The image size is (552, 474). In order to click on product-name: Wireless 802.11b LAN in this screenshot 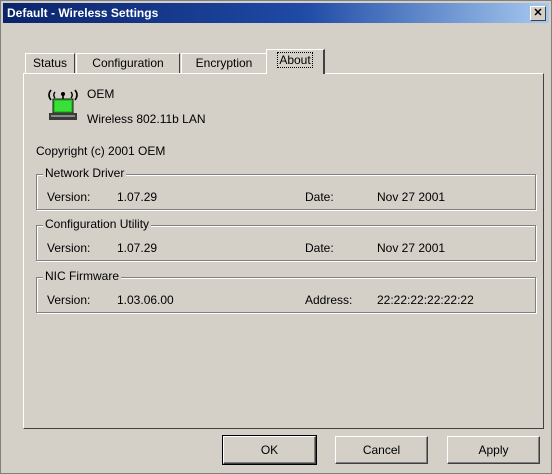, I will do `click(146, 119)`.